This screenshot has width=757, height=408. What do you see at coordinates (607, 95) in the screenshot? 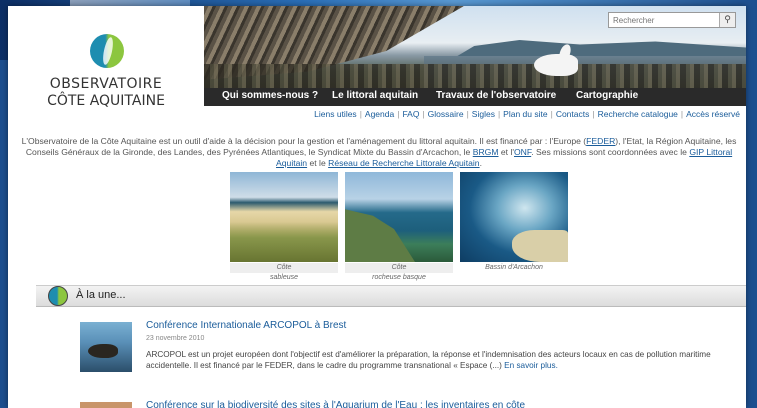
I see `nav-cartographie: Cartographie` at bounding box center [607, 95].